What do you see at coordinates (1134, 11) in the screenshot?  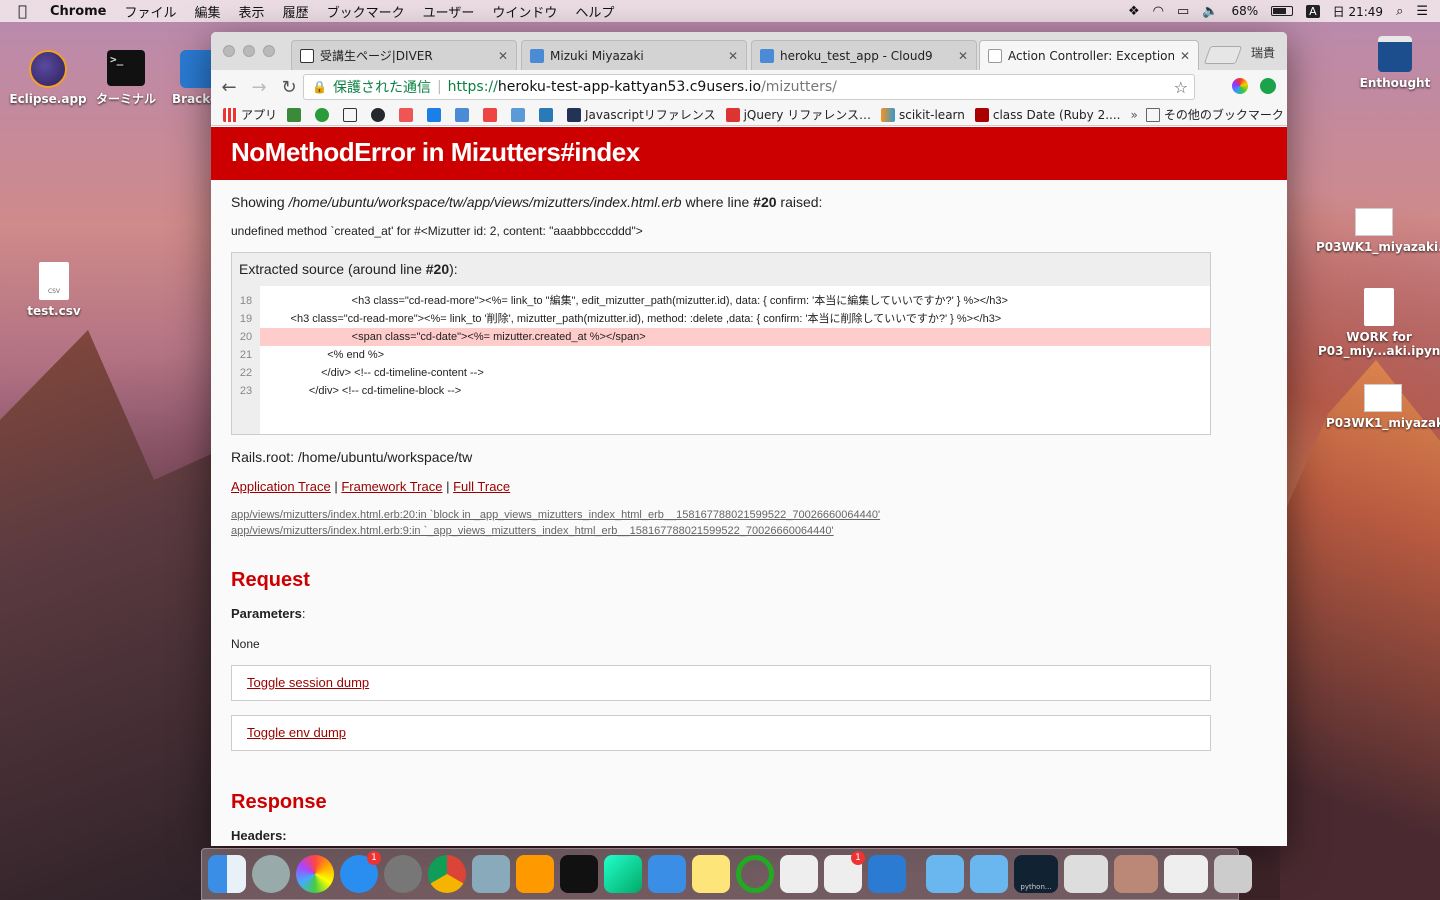 I see `dropbox-icon: ❖` at bounding box center [1134, 11].